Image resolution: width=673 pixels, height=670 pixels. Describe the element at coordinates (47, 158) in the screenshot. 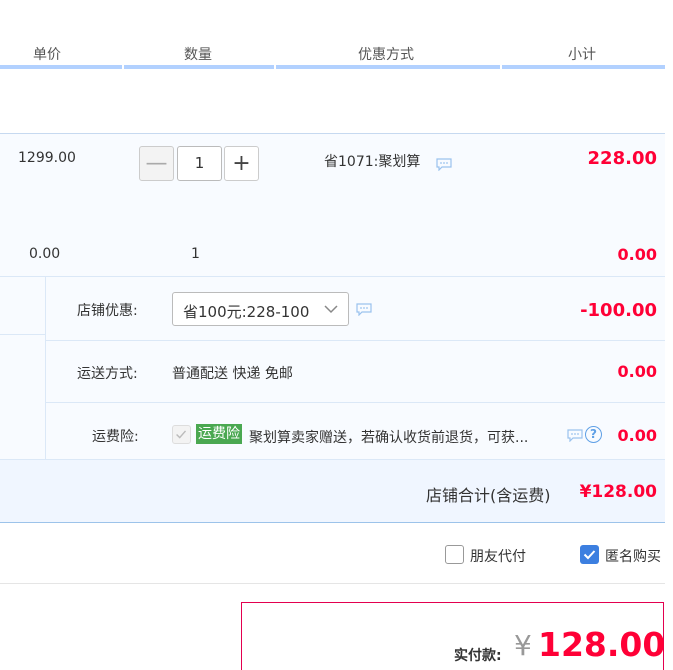

I see `item-unit-price: 1299.00` at that location.